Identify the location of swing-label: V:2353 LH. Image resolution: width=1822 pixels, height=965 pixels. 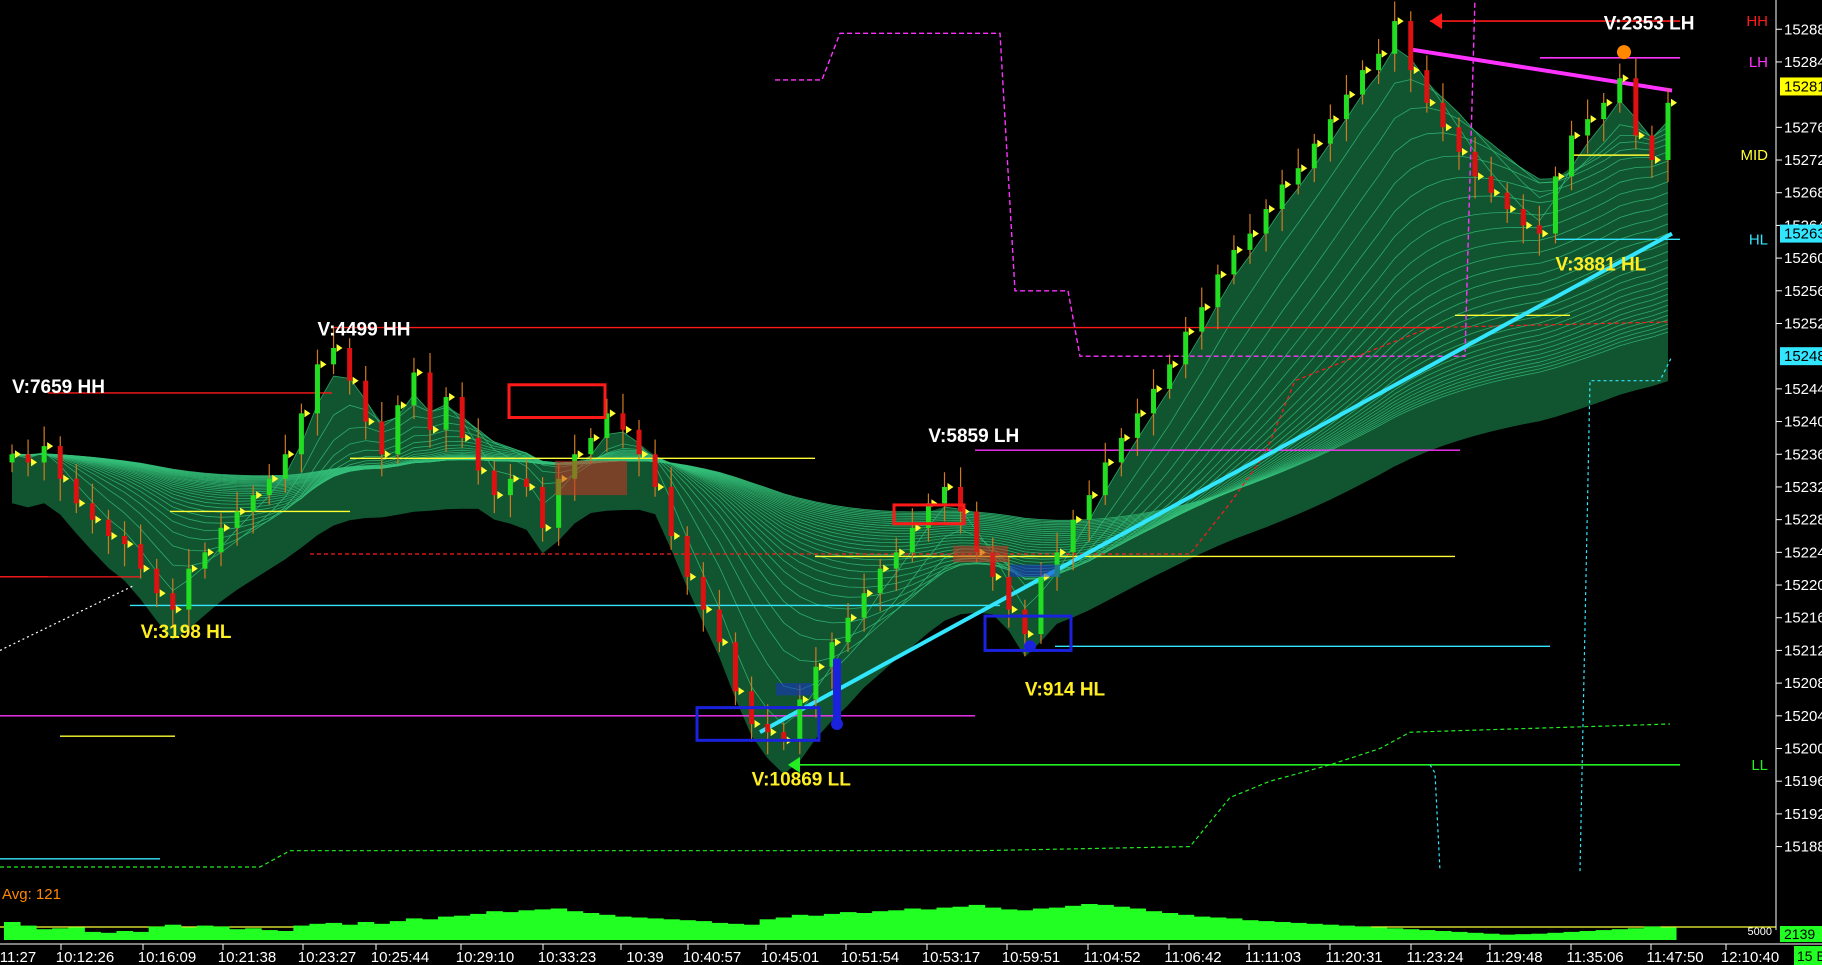
(1649, 23).